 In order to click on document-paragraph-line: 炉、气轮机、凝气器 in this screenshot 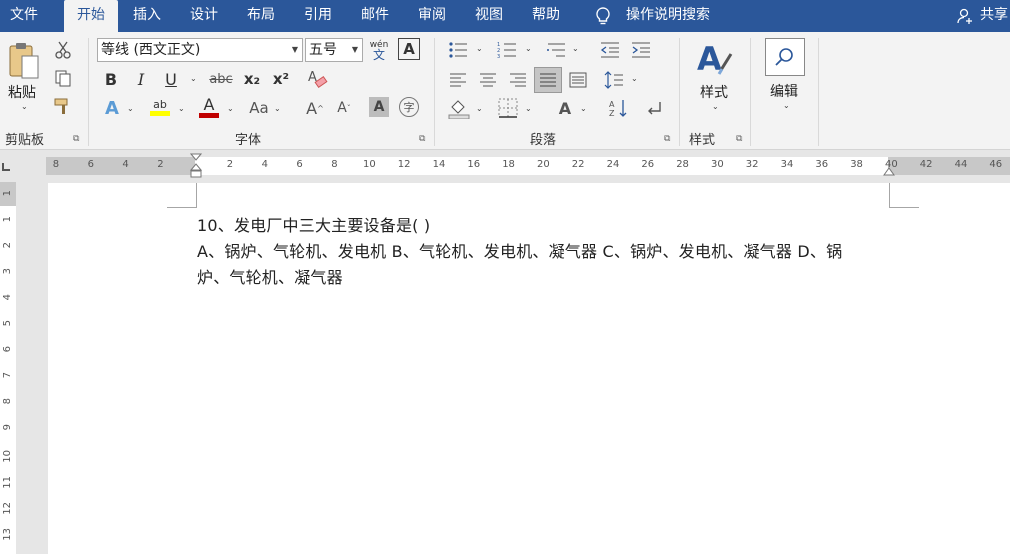, I will do `click(270, 276)`.